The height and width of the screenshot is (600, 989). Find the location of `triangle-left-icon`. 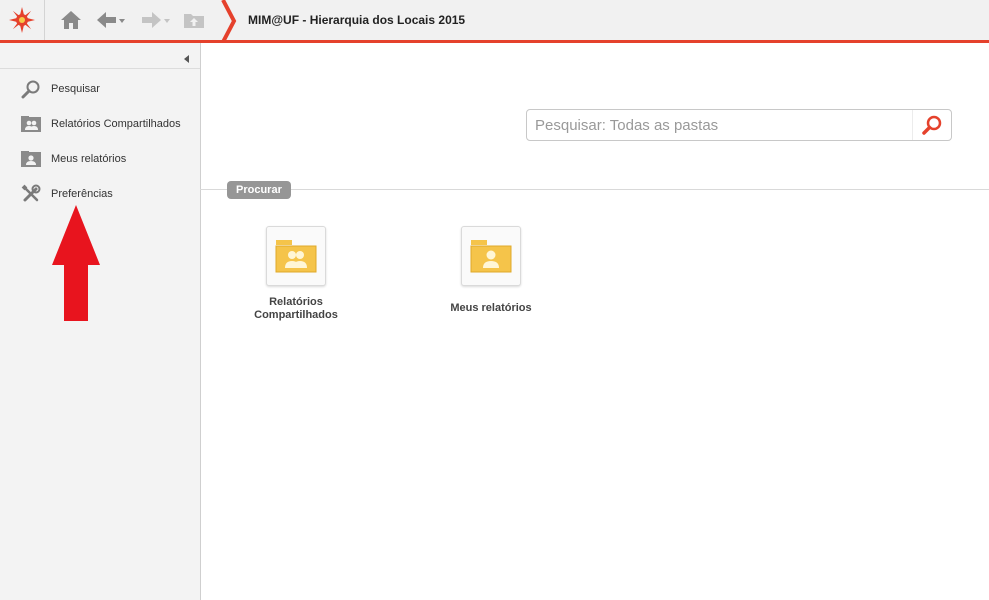

triangle-left-icon is located at coordinates (186, 59).